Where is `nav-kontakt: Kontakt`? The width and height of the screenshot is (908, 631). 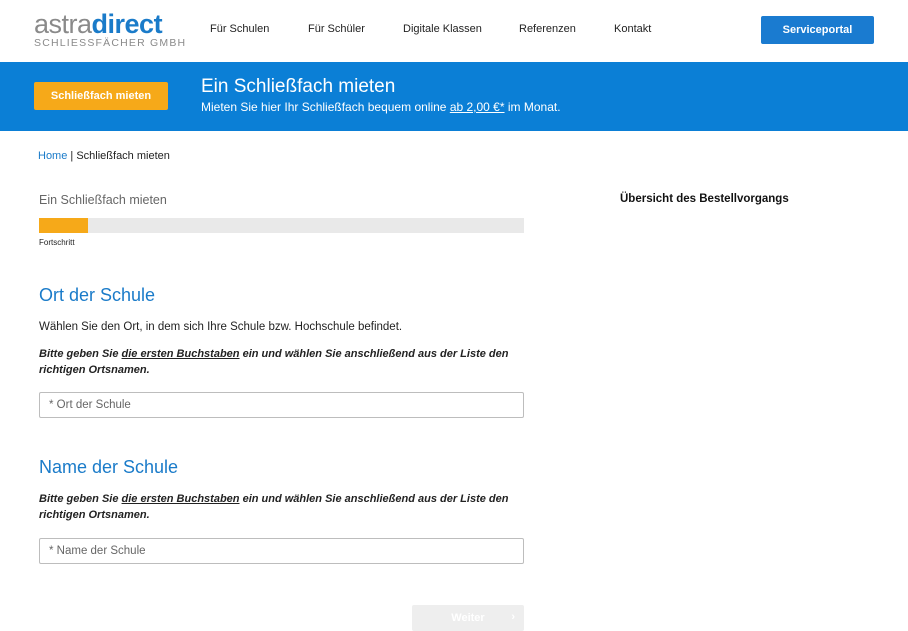 nav-kontakt: Kontakt is located at coordinates (632, 29).